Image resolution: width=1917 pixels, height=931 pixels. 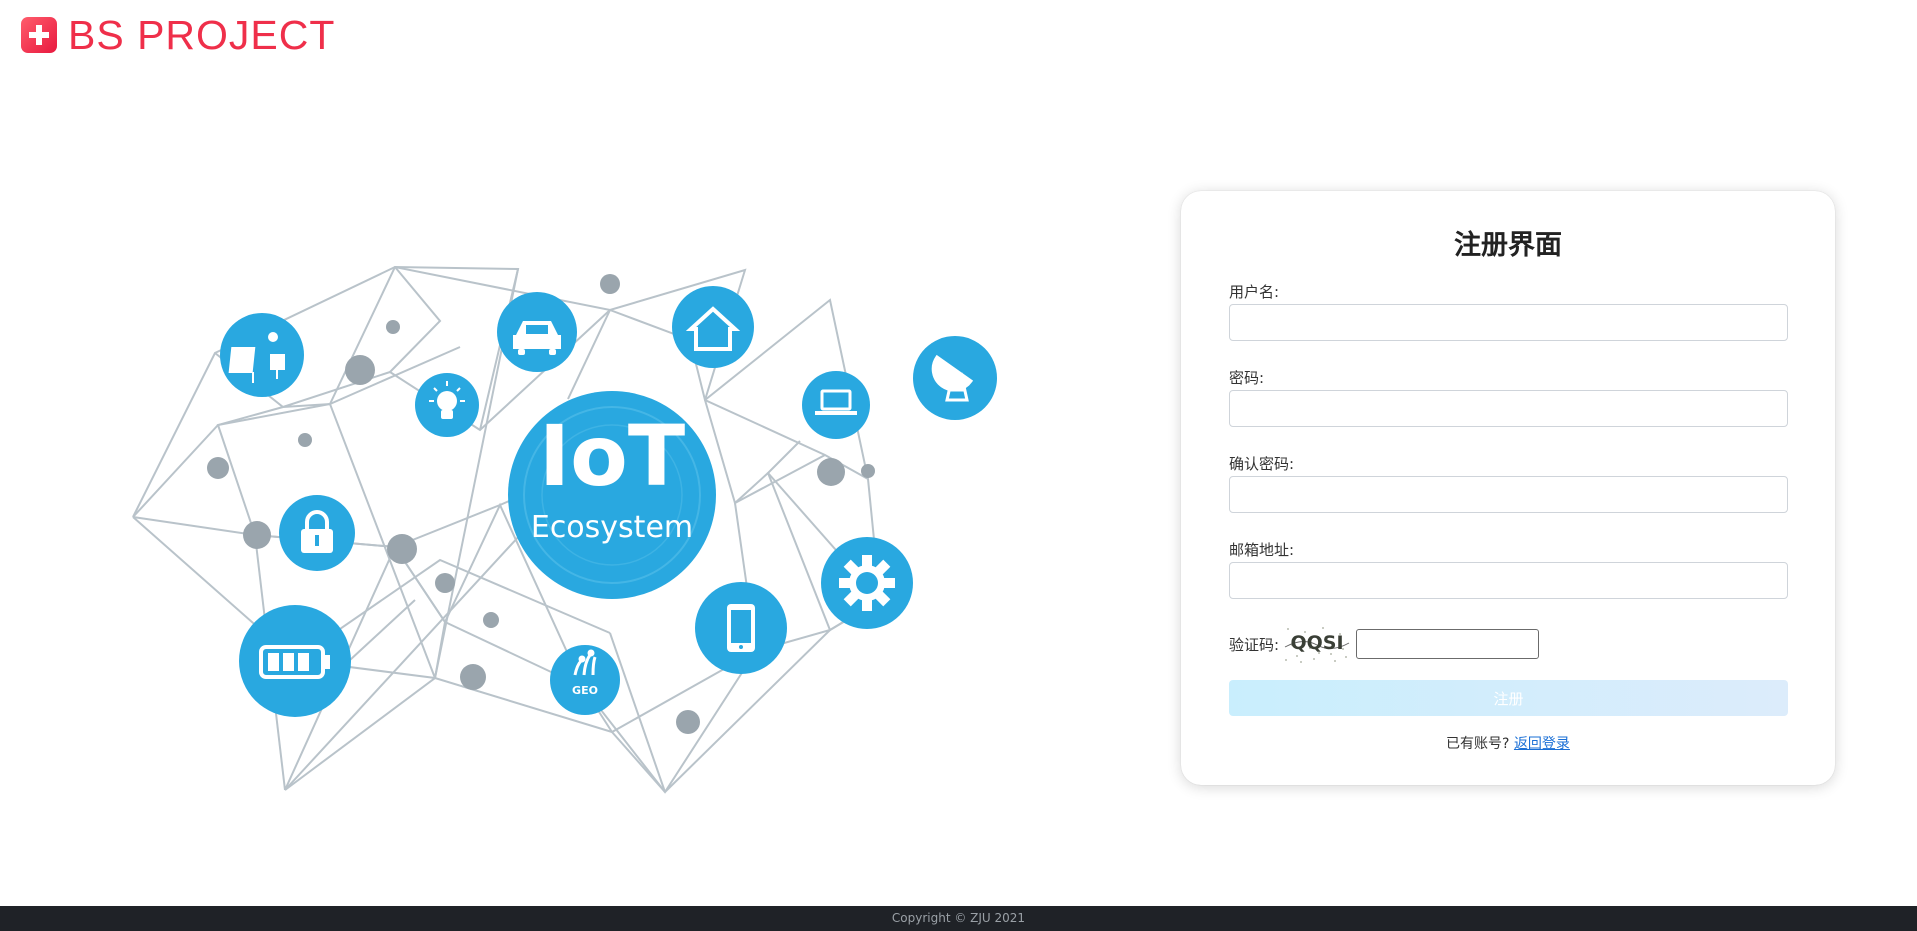 I want to click on captcha-row: 验证码: QQSI, so click(x=1384, y=644).